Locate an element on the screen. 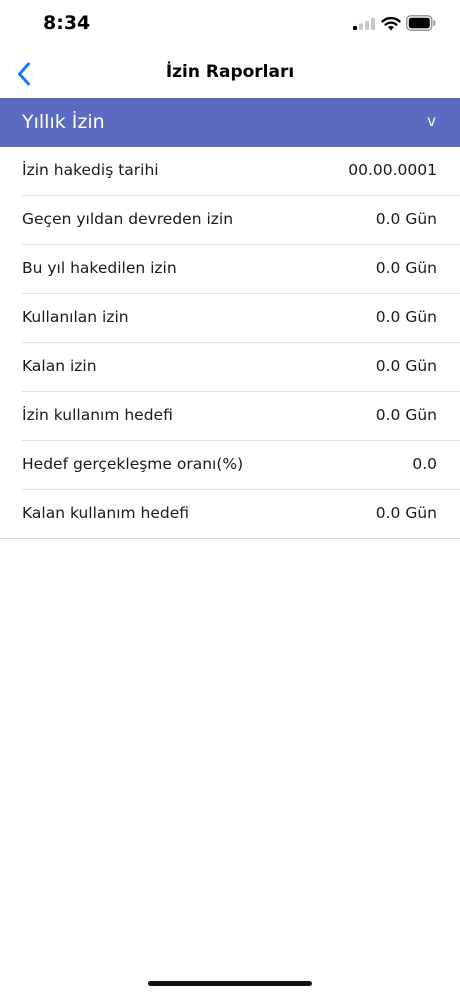  row-label: İzin kullanım hedefi is located at coordinates (97, 415).